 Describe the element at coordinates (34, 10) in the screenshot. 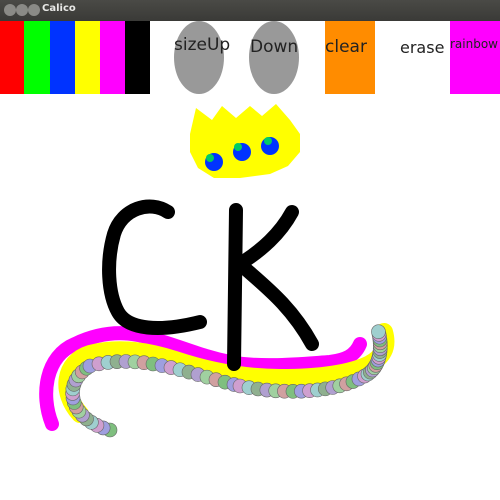

I see `maximize-window-button` at that location.